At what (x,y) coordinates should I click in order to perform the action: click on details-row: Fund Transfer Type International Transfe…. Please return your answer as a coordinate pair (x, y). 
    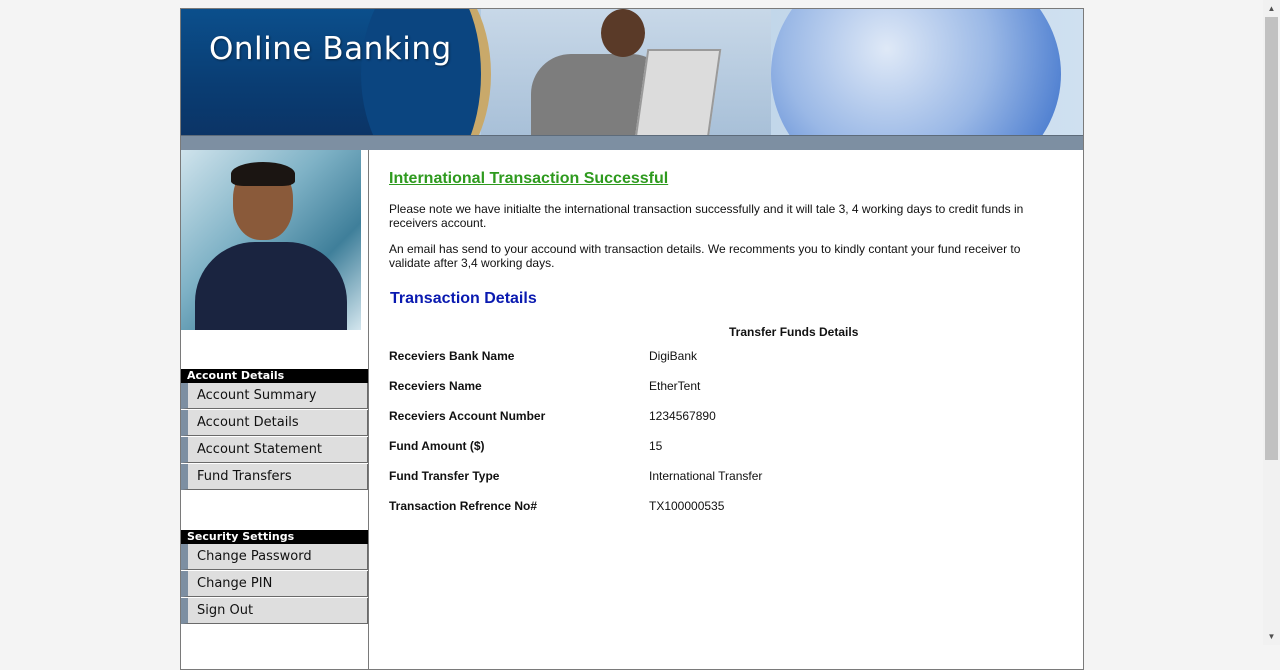
    Looking at the image, I should click on (719, 476).